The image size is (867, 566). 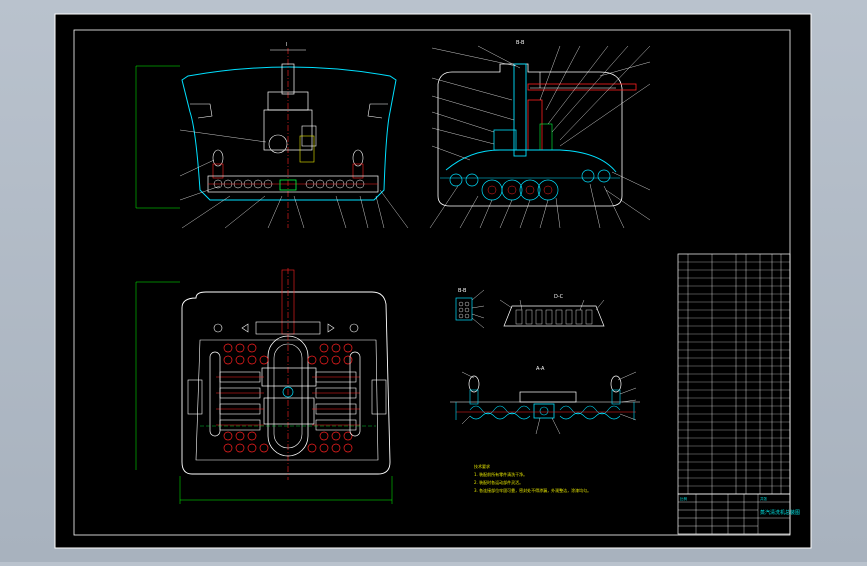 What do you see at coordinates (684, 498) in the screenshot?
I see `scale-header: 比例` at bounding box center [684, 498].